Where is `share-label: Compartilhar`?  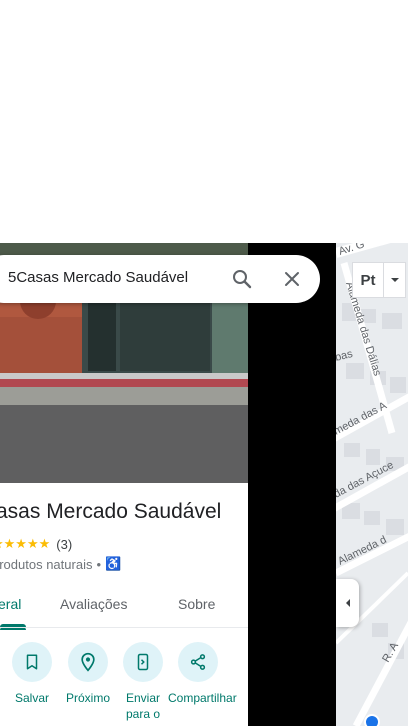 share-label: Compartilhar is located at coordinates (202, 698).